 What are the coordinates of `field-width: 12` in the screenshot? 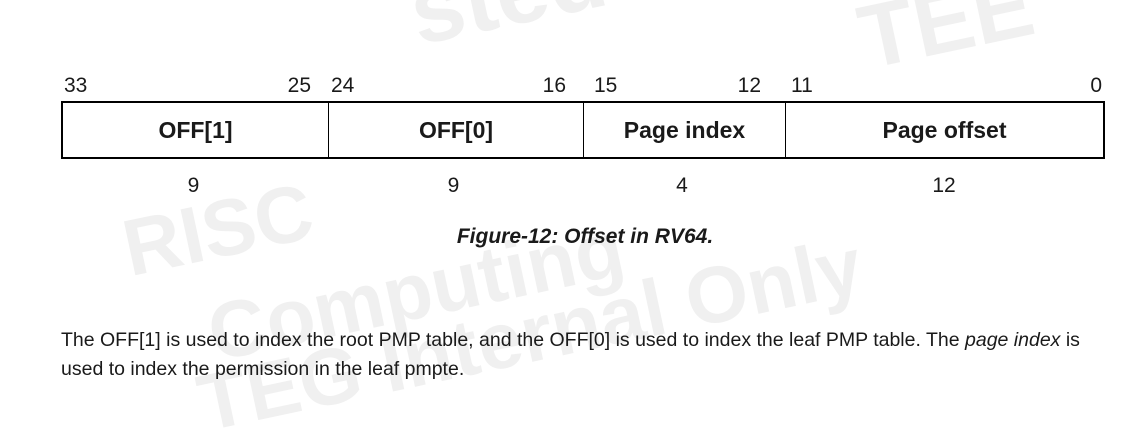 It's located at (944, 185).